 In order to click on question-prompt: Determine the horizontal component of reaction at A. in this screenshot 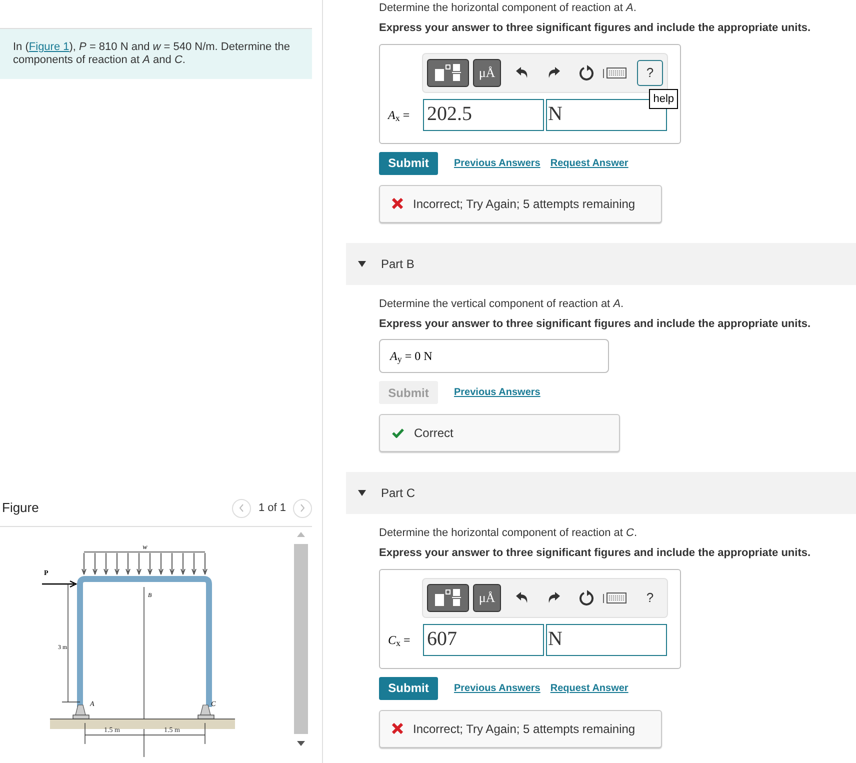, I will do `click(508, 8)`.